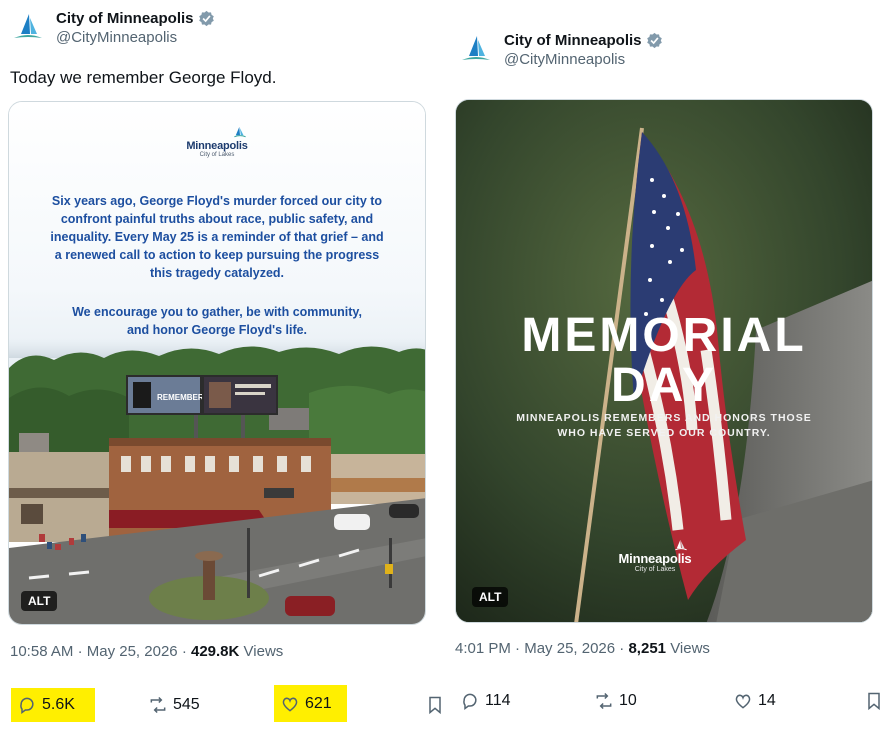  I want to click on like-count: 14, so click(767, 700).